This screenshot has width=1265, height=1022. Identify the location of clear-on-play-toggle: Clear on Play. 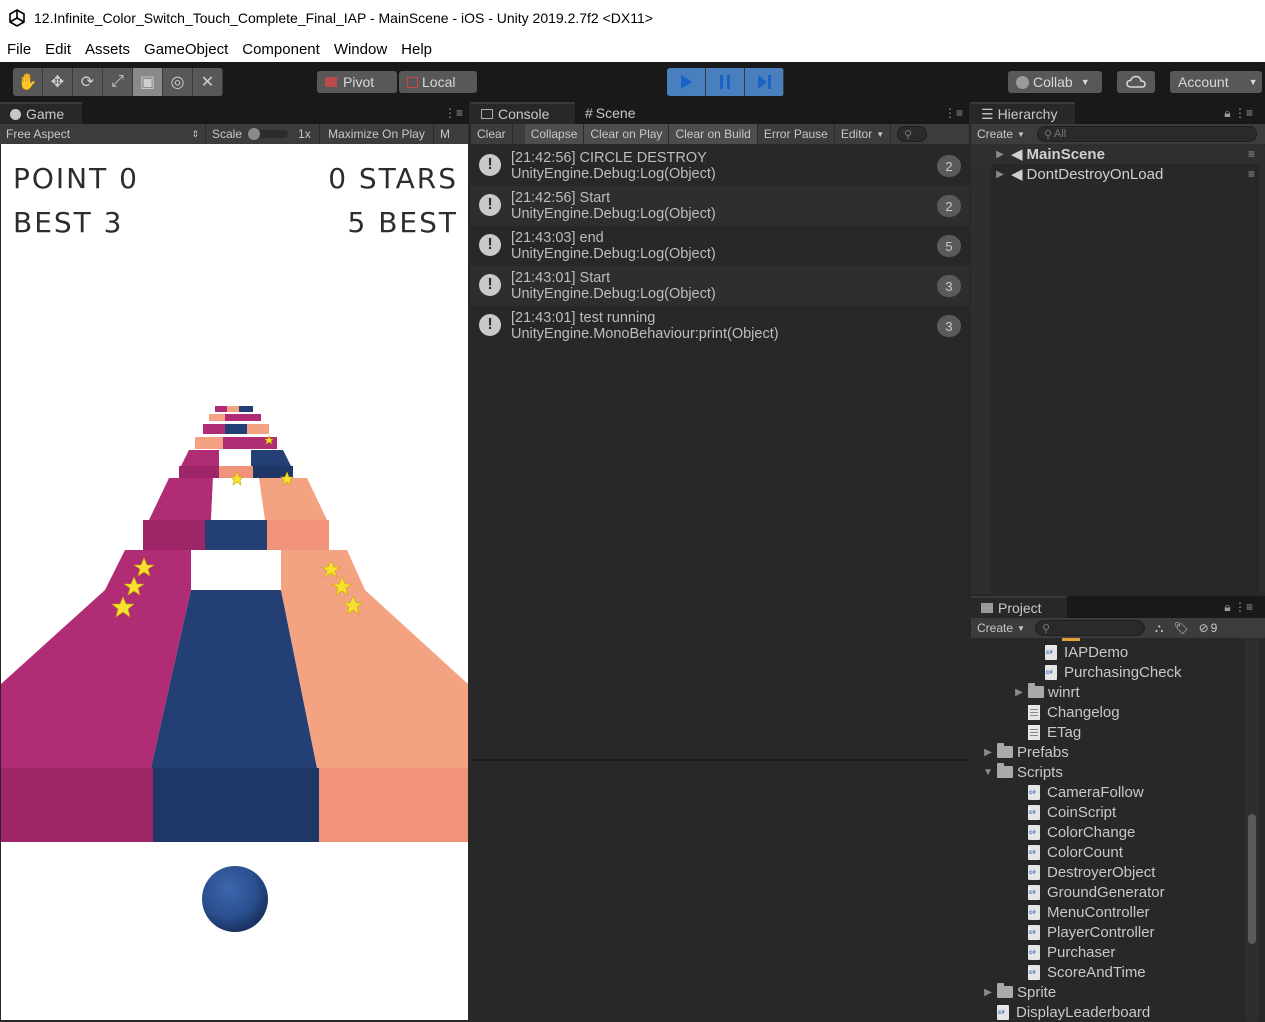
(627, 134).